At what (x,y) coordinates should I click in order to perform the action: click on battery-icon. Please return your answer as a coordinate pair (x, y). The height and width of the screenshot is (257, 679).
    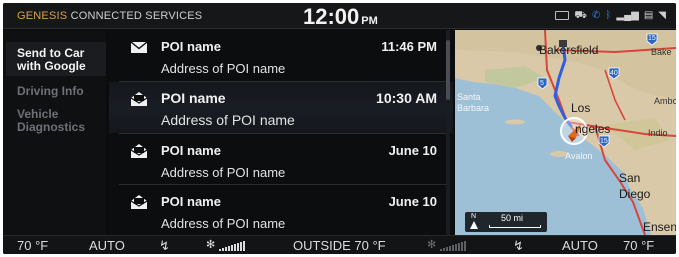
    Looking at the image, I should click on (562, 15).